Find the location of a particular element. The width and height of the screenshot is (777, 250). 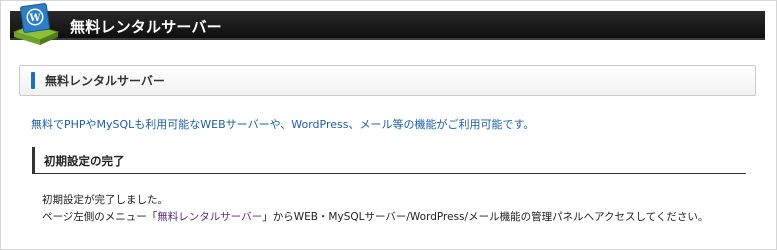

subsection-accent-bar is located at coordinates (33, 160).